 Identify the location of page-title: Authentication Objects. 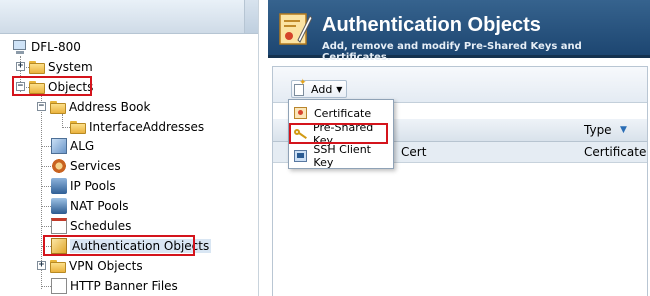
(431, 25).